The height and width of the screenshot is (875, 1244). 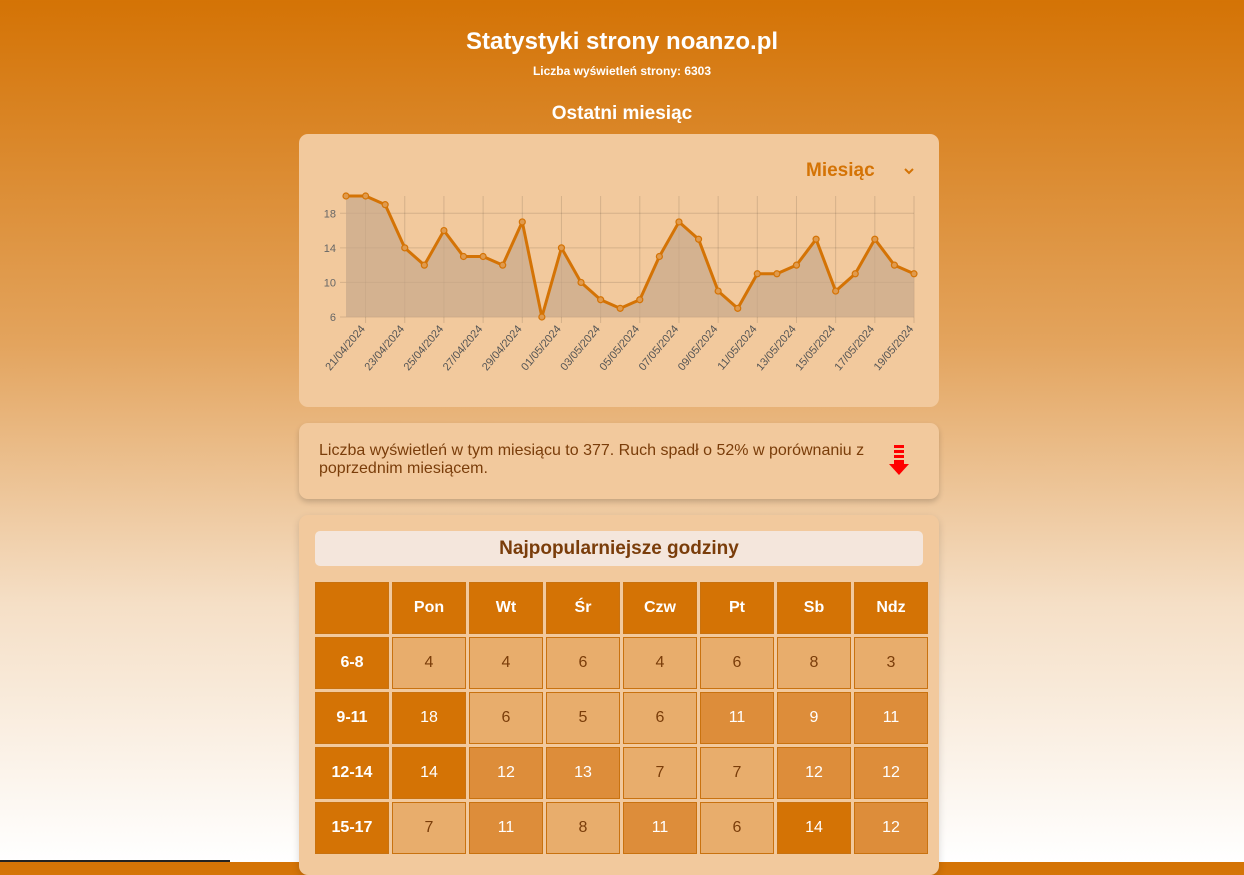 I want to click on arrow-down-icon, so click(x=899, y=463).